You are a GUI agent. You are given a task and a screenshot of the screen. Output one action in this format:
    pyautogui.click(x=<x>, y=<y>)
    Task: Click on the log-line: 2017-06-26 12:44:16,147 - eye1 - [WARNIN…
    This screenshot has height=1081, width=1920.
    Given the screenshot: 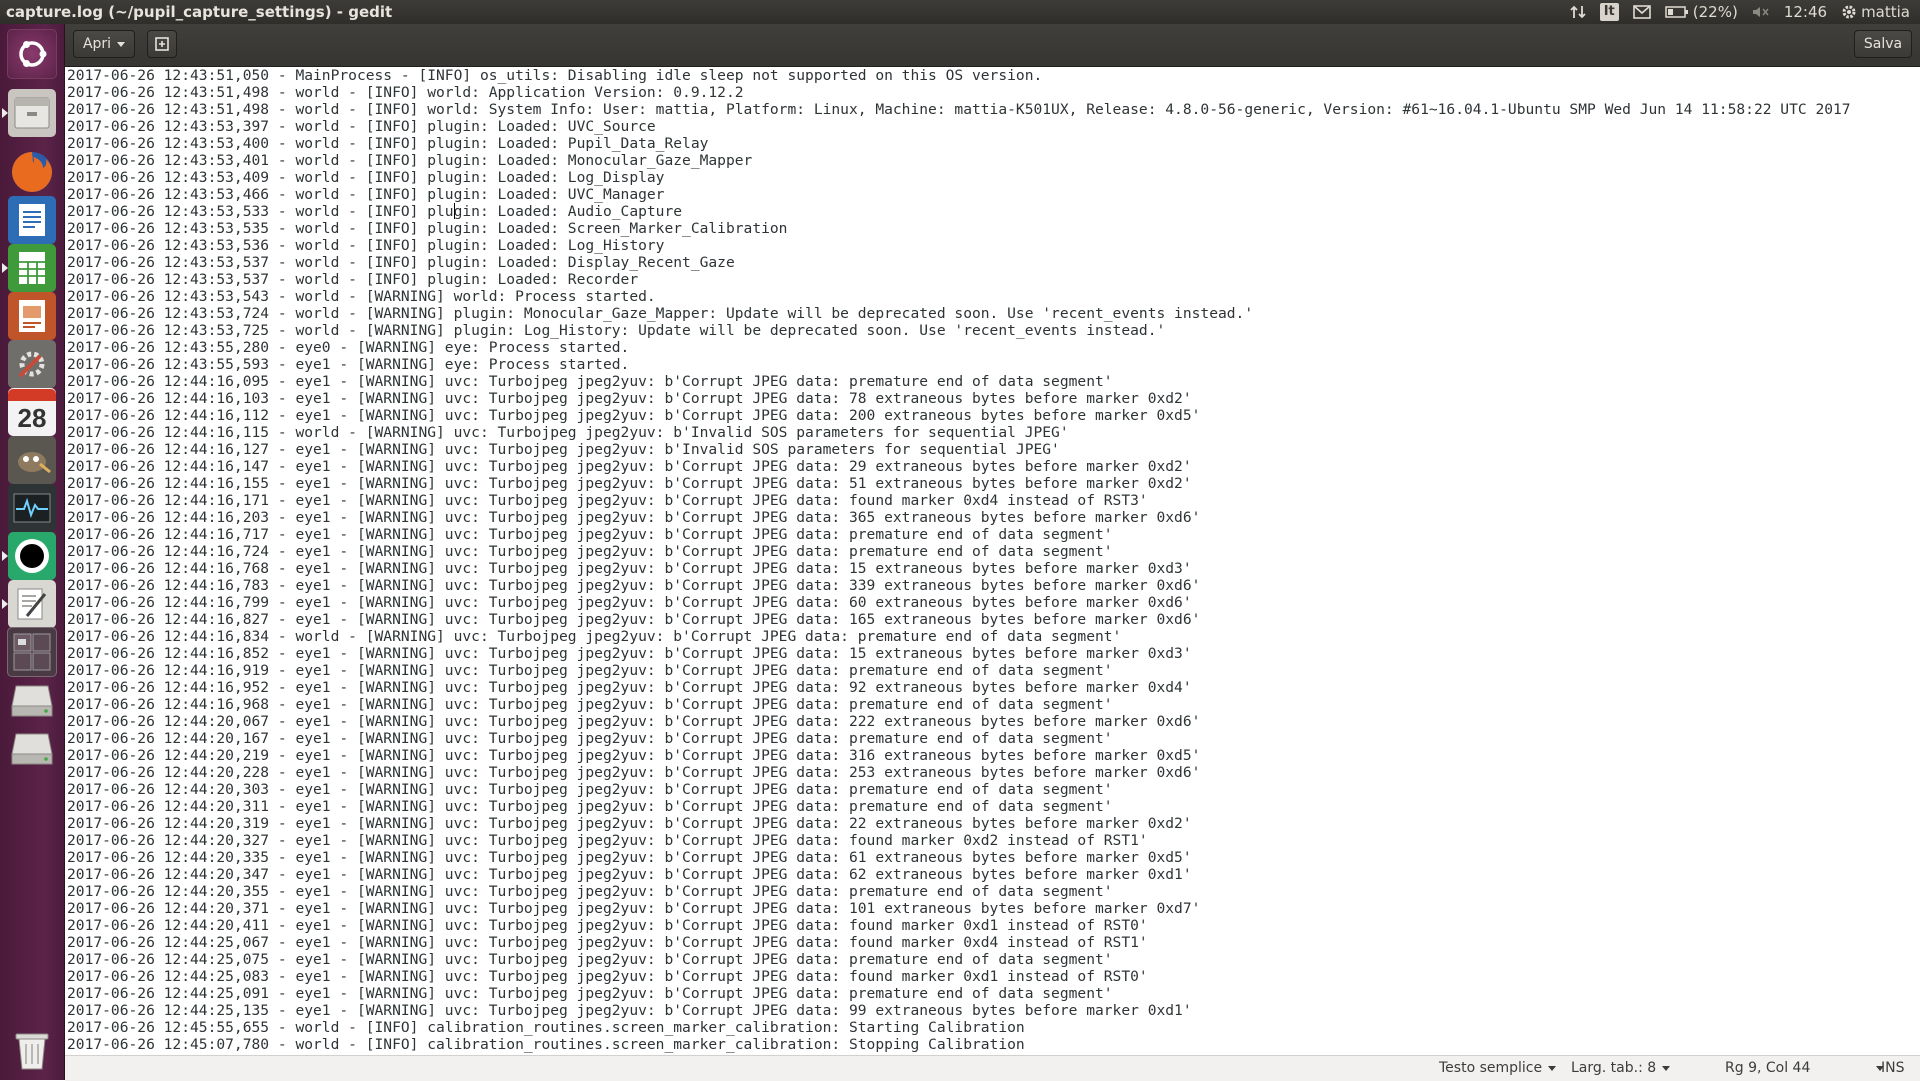 What is the action you would take?
    pyautogui.click(x=993, y=466)
    